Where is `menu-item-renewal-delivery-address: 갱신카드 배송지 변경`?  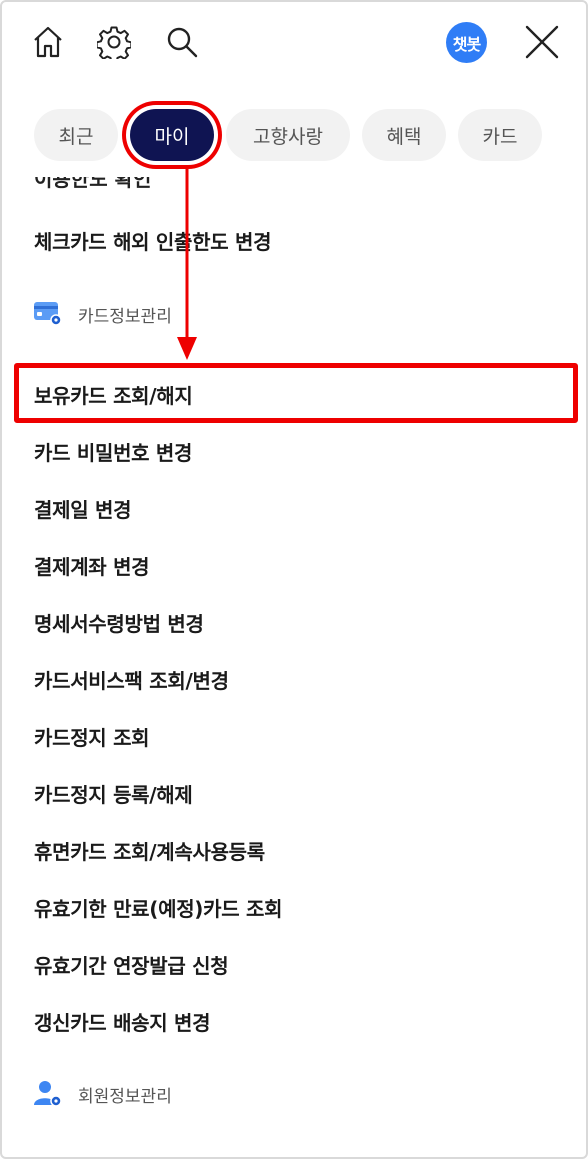
menu-item-renewal-delivery-address: 갱신카드 배송지 변경 is located at coordinates (122, 1021).